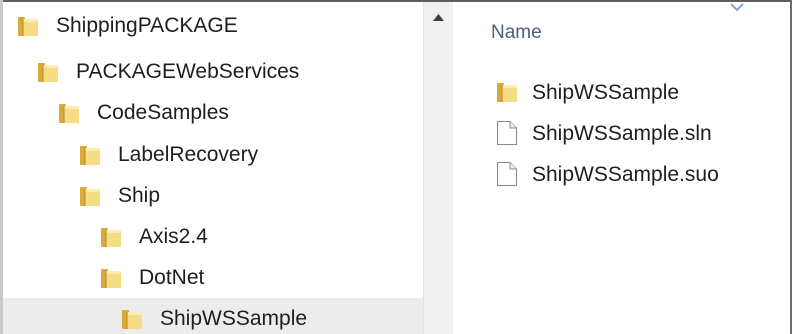  I want to click on file-item-label: ShipWSSample.sln, so click(622, 133).